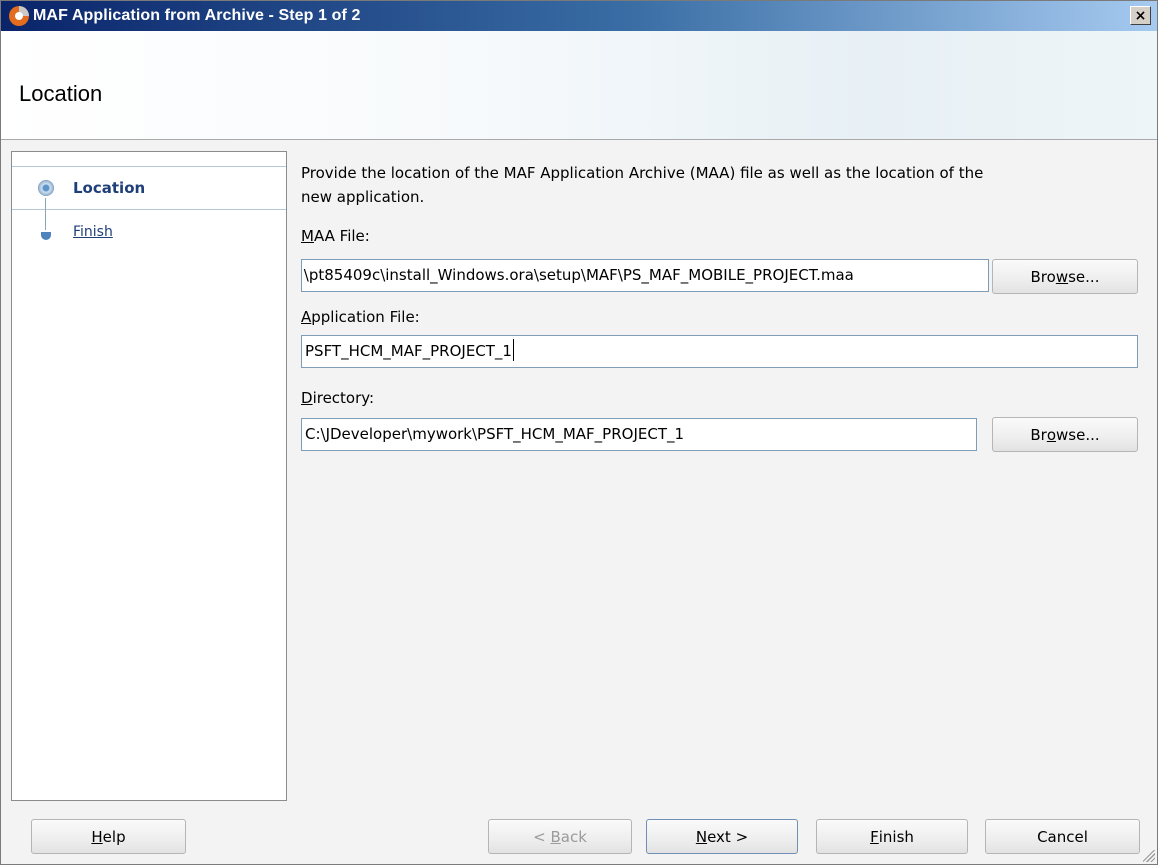  What do you see at coordinates (1062, 836) in the screenshot?
I see `cancel-button: Cancel` at bounding box center [1062, 836].